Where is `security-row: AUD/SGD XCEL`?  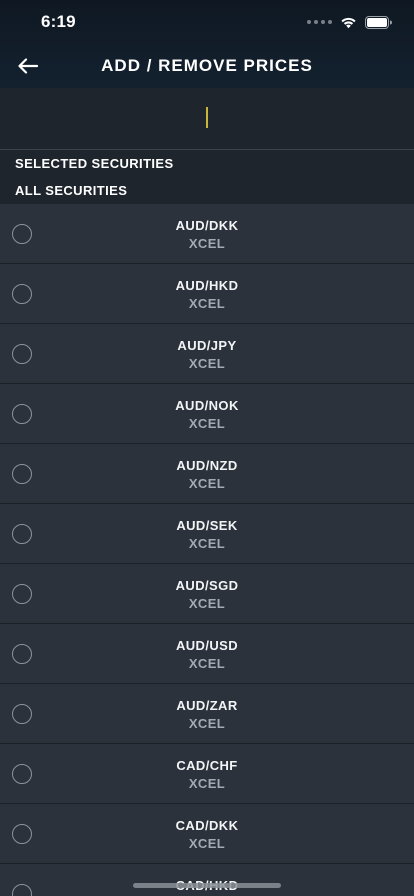
security-row: AUD/SGD XCEL is located at coordinates (207, 594).